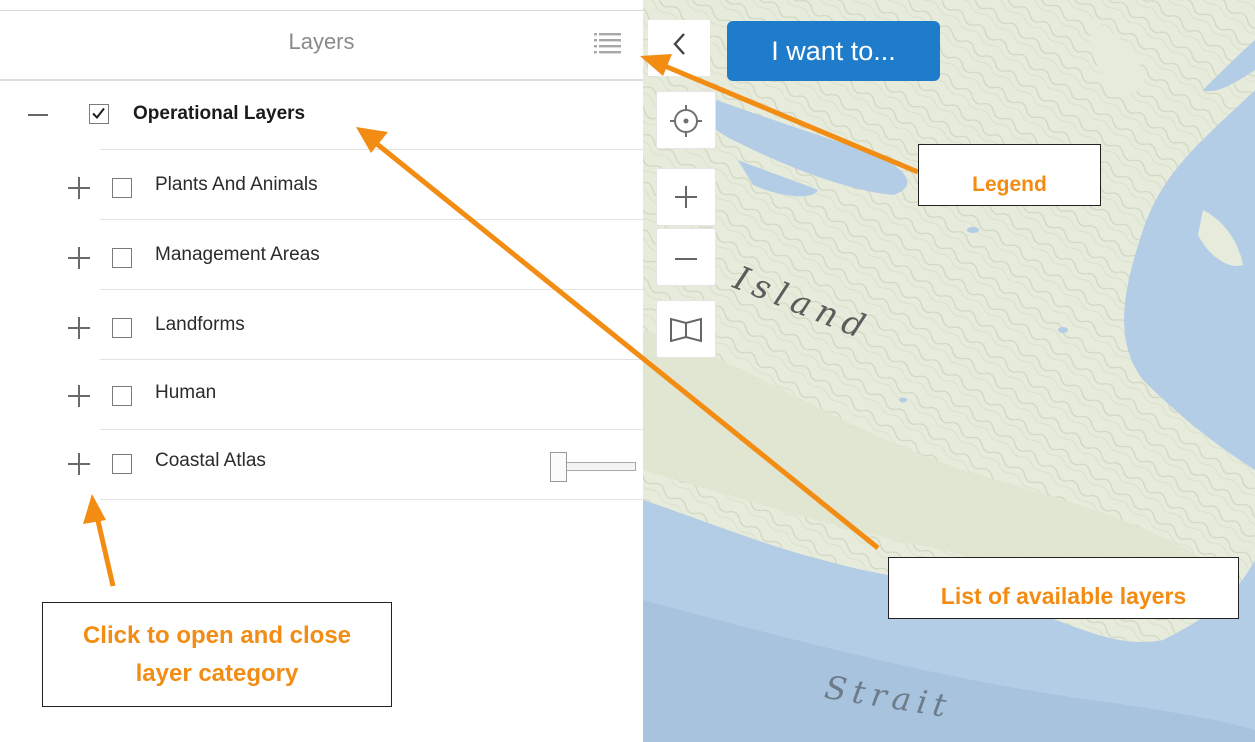 The image size is (1255, 742). What do you see at coordinates (321, 186) in the screenshot?
I see `layer-item-plants-and-animals: Plants And Animals` at bounding box center [321, 186].